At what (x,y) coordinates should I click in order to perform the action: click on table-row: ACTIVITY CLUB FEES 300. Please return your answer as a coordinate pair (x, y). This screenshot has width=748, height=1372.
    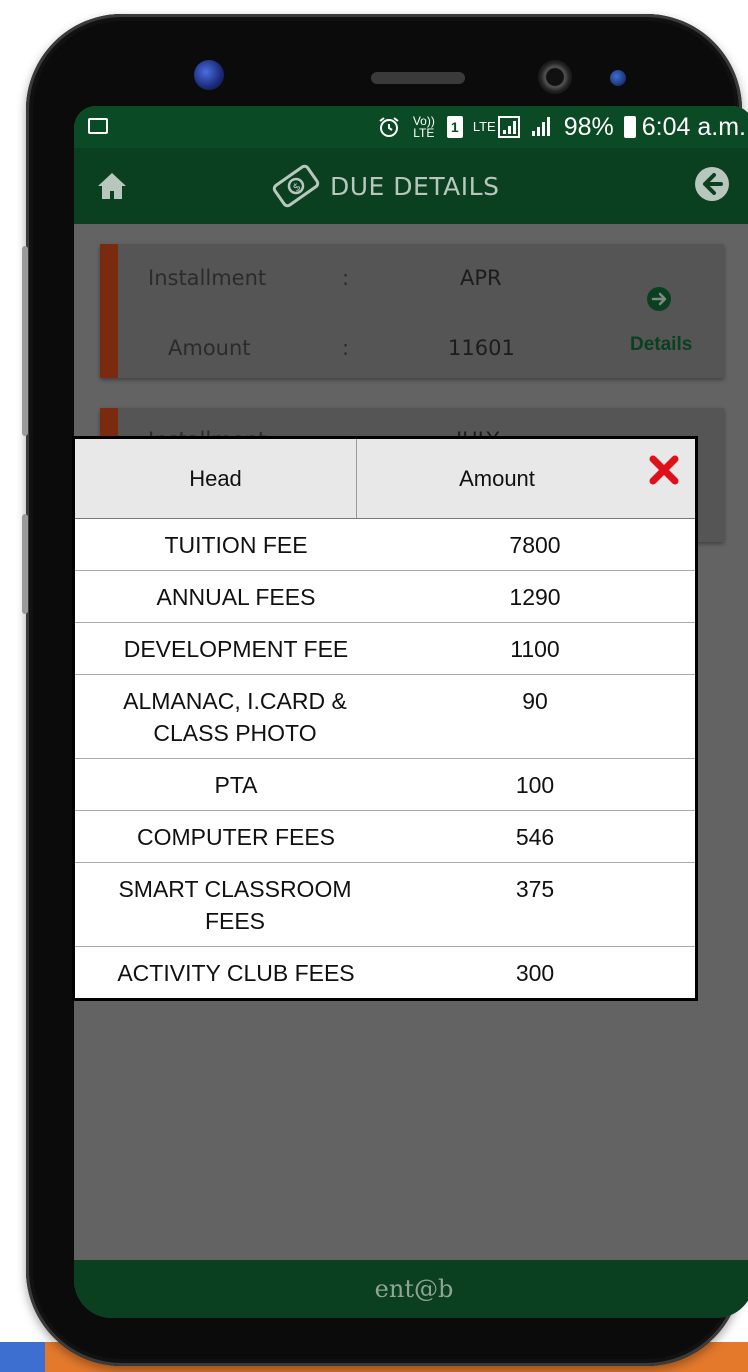
    Looking at the image, I should click on (385, 973).